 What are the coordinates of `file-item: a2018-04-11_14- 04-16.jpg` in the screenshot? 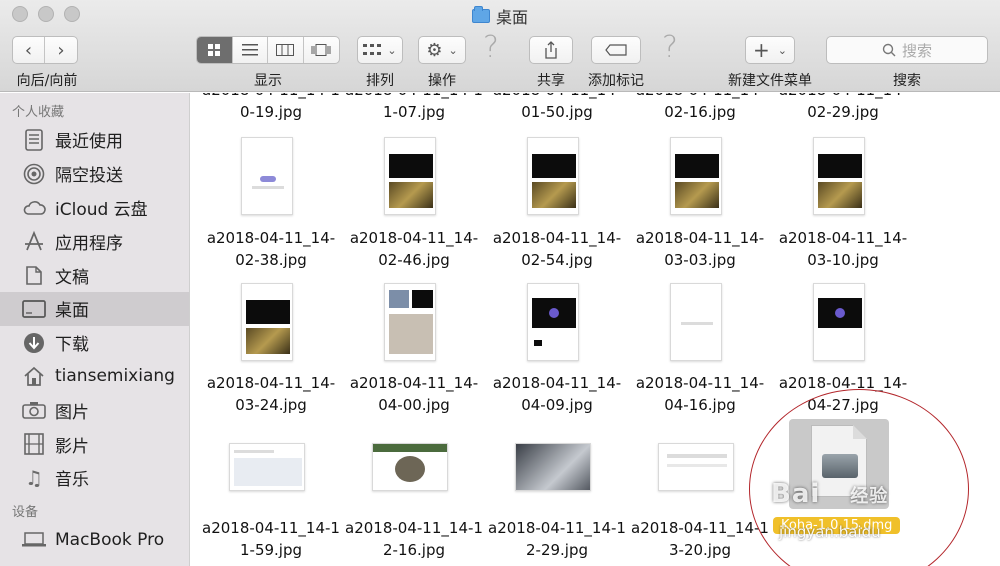 It's located at (700, 394).